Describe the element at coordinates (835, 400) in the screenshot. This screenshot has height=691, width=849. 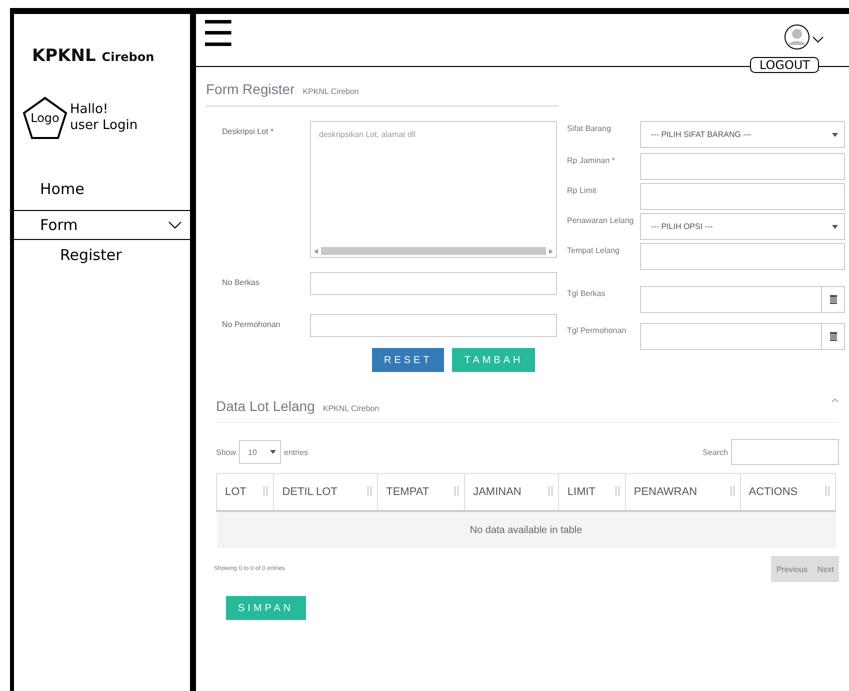
I see `collapse-icon` at that location.